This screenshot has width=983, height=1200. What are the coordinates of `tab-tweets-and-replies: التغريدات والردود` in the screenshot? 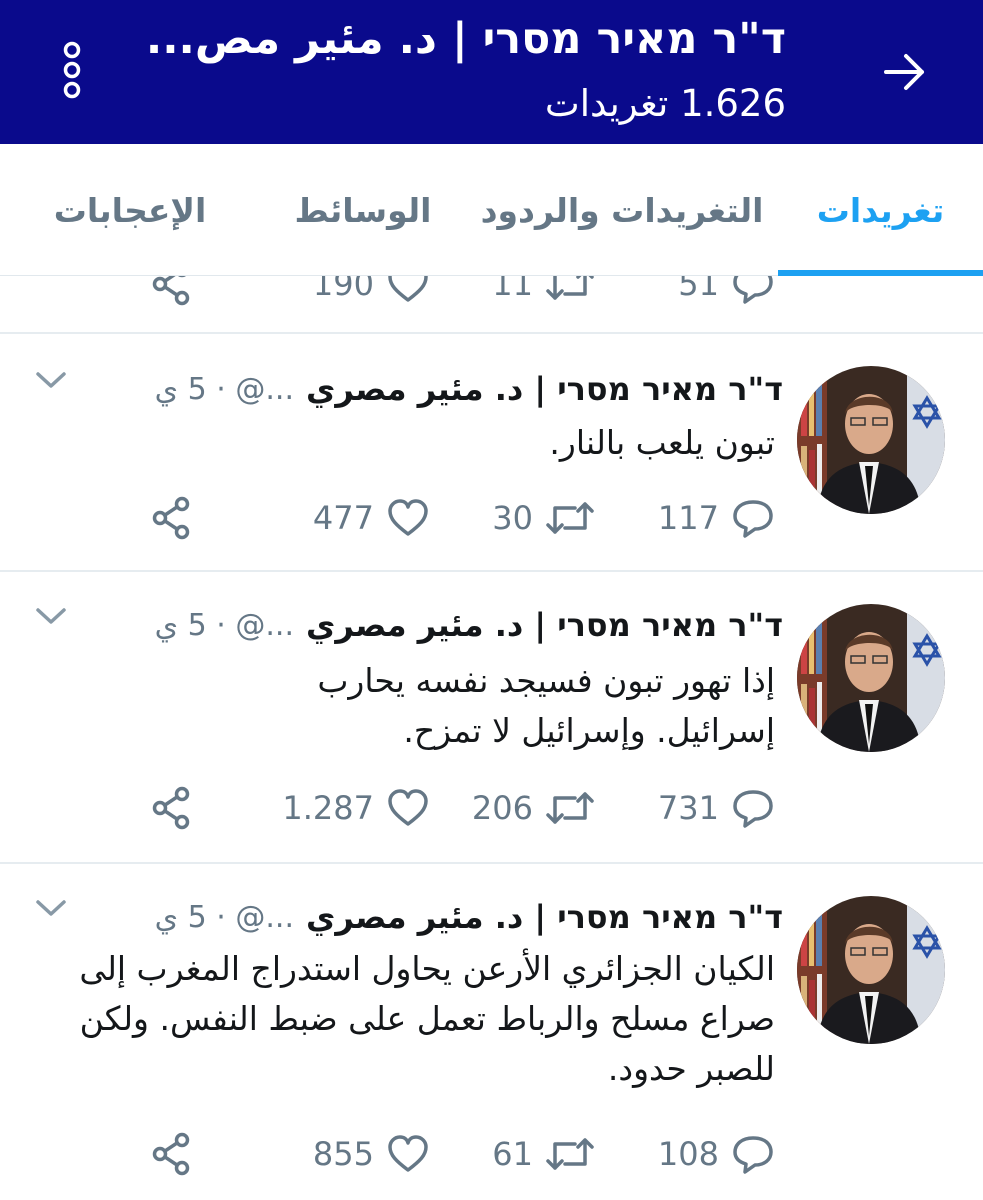 It's located at (622, 210).